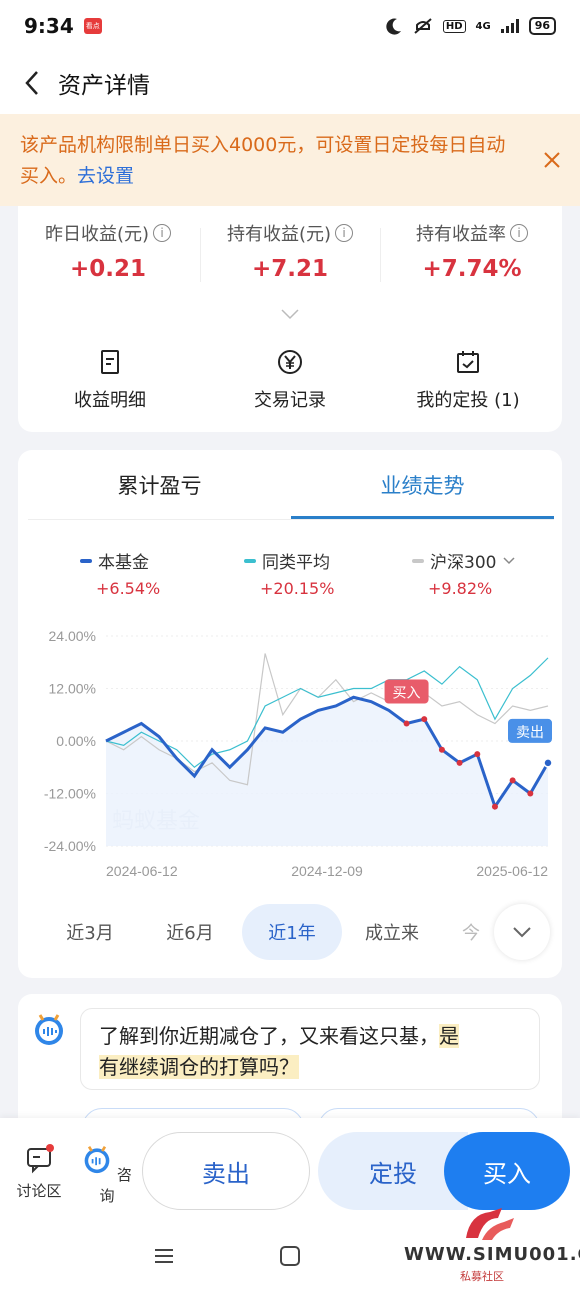  Describe the element at coordinates (190, 932) in the screenshot. I see `range-6m: 近6月` at that location.